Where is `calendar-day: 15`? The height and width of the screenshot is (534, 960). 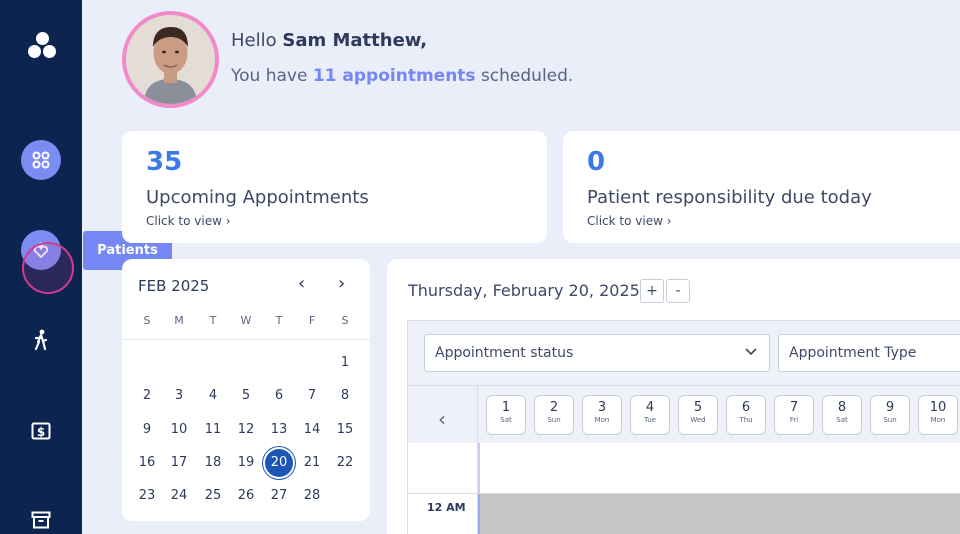
calendar-day: 15 is located at coordinates (345, 430).